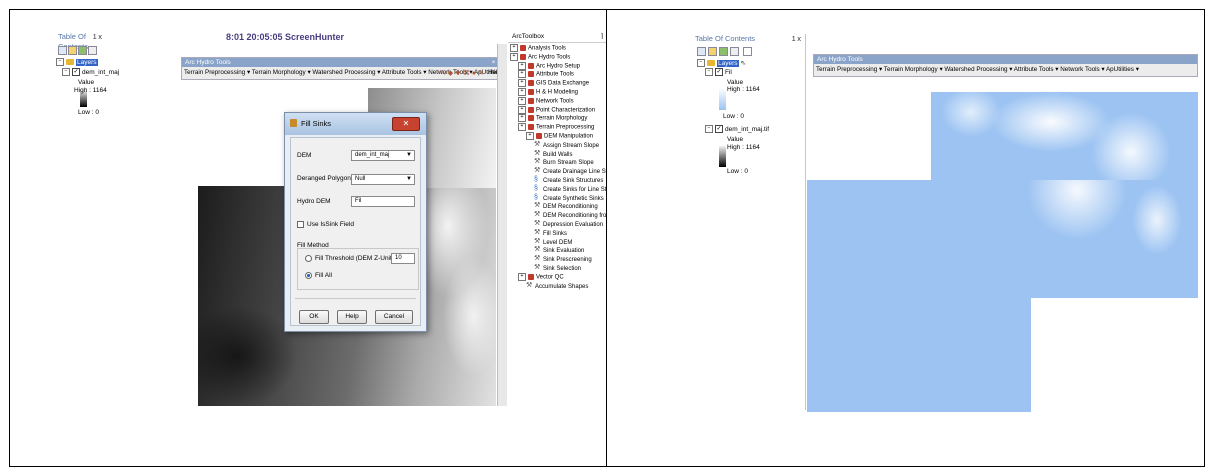 This screenshot has height=470, width=1214. Describe the element at coordinates (293, 123) in the screenshot. I see `dialog-app-icon` at that location.